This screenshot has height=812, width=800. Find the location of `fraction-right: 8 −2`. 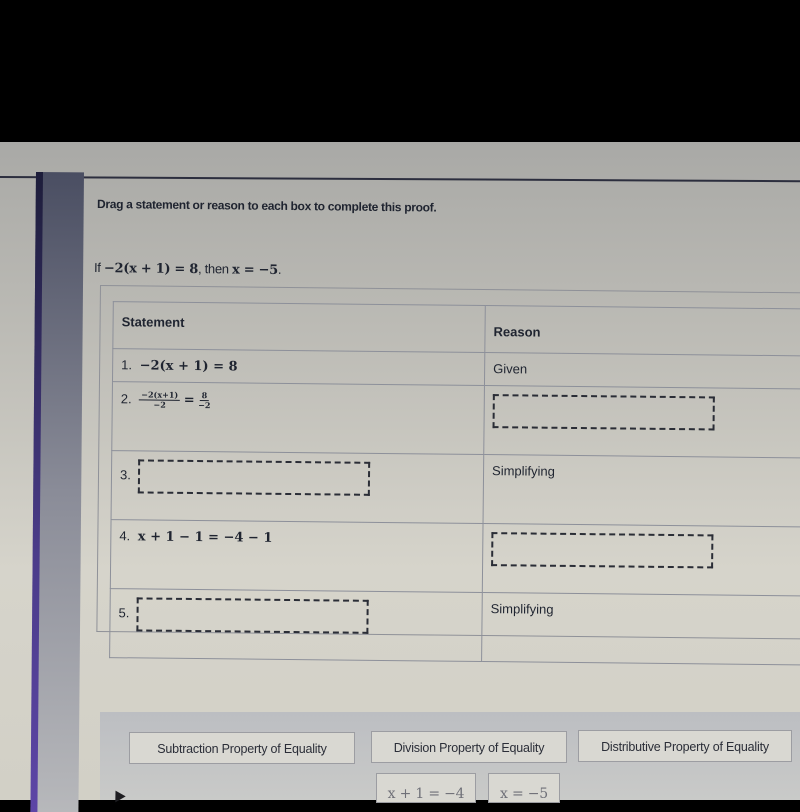

fraction-right: 8 −2 is located at coordinates (204, 400).